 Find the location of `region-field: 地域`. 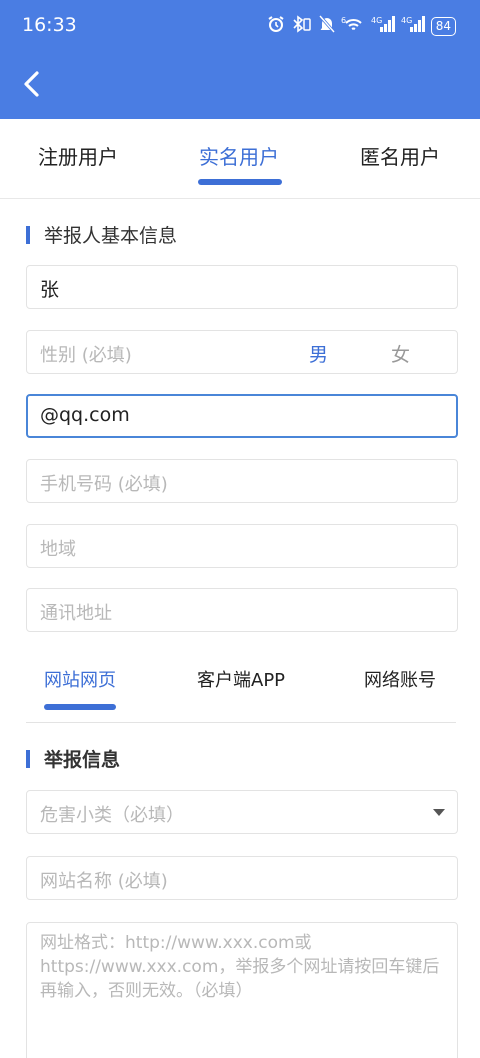

region-field: 地域 is located at coordinates (242, 546).